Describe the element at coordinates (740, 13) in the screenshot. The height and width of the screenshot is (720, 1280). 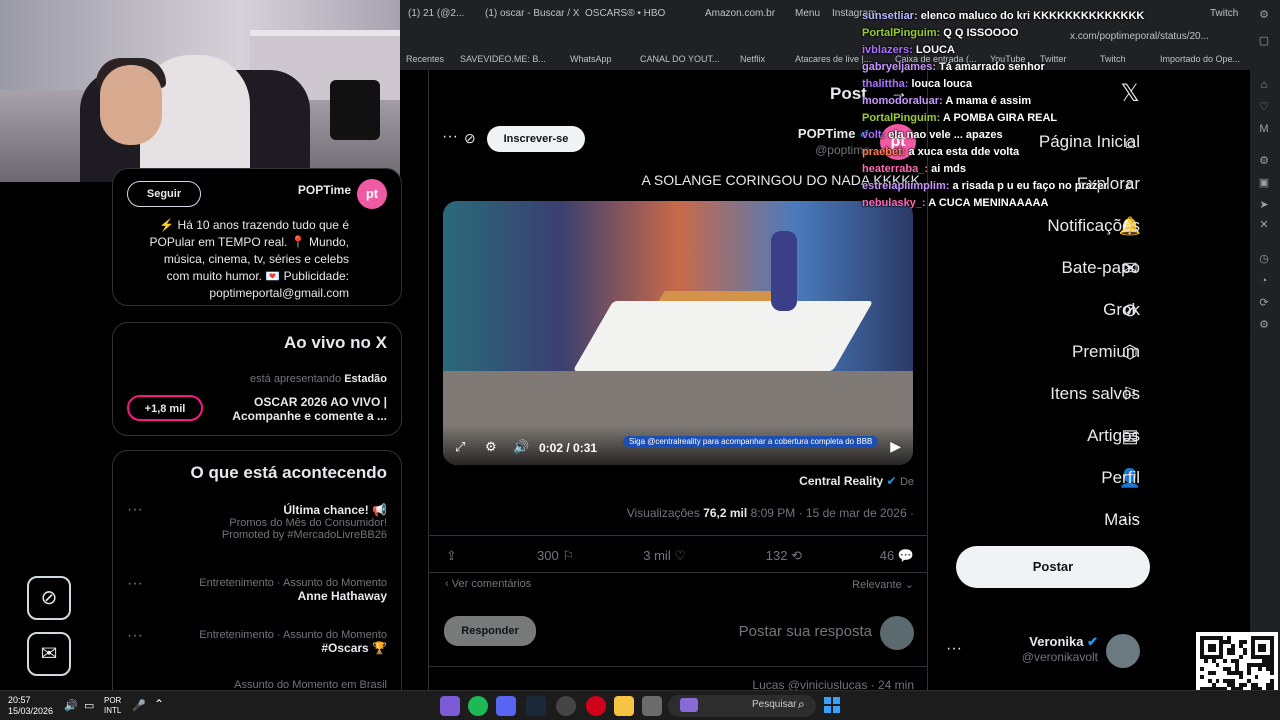
I see `tab: Amazon.com.br` at that location.